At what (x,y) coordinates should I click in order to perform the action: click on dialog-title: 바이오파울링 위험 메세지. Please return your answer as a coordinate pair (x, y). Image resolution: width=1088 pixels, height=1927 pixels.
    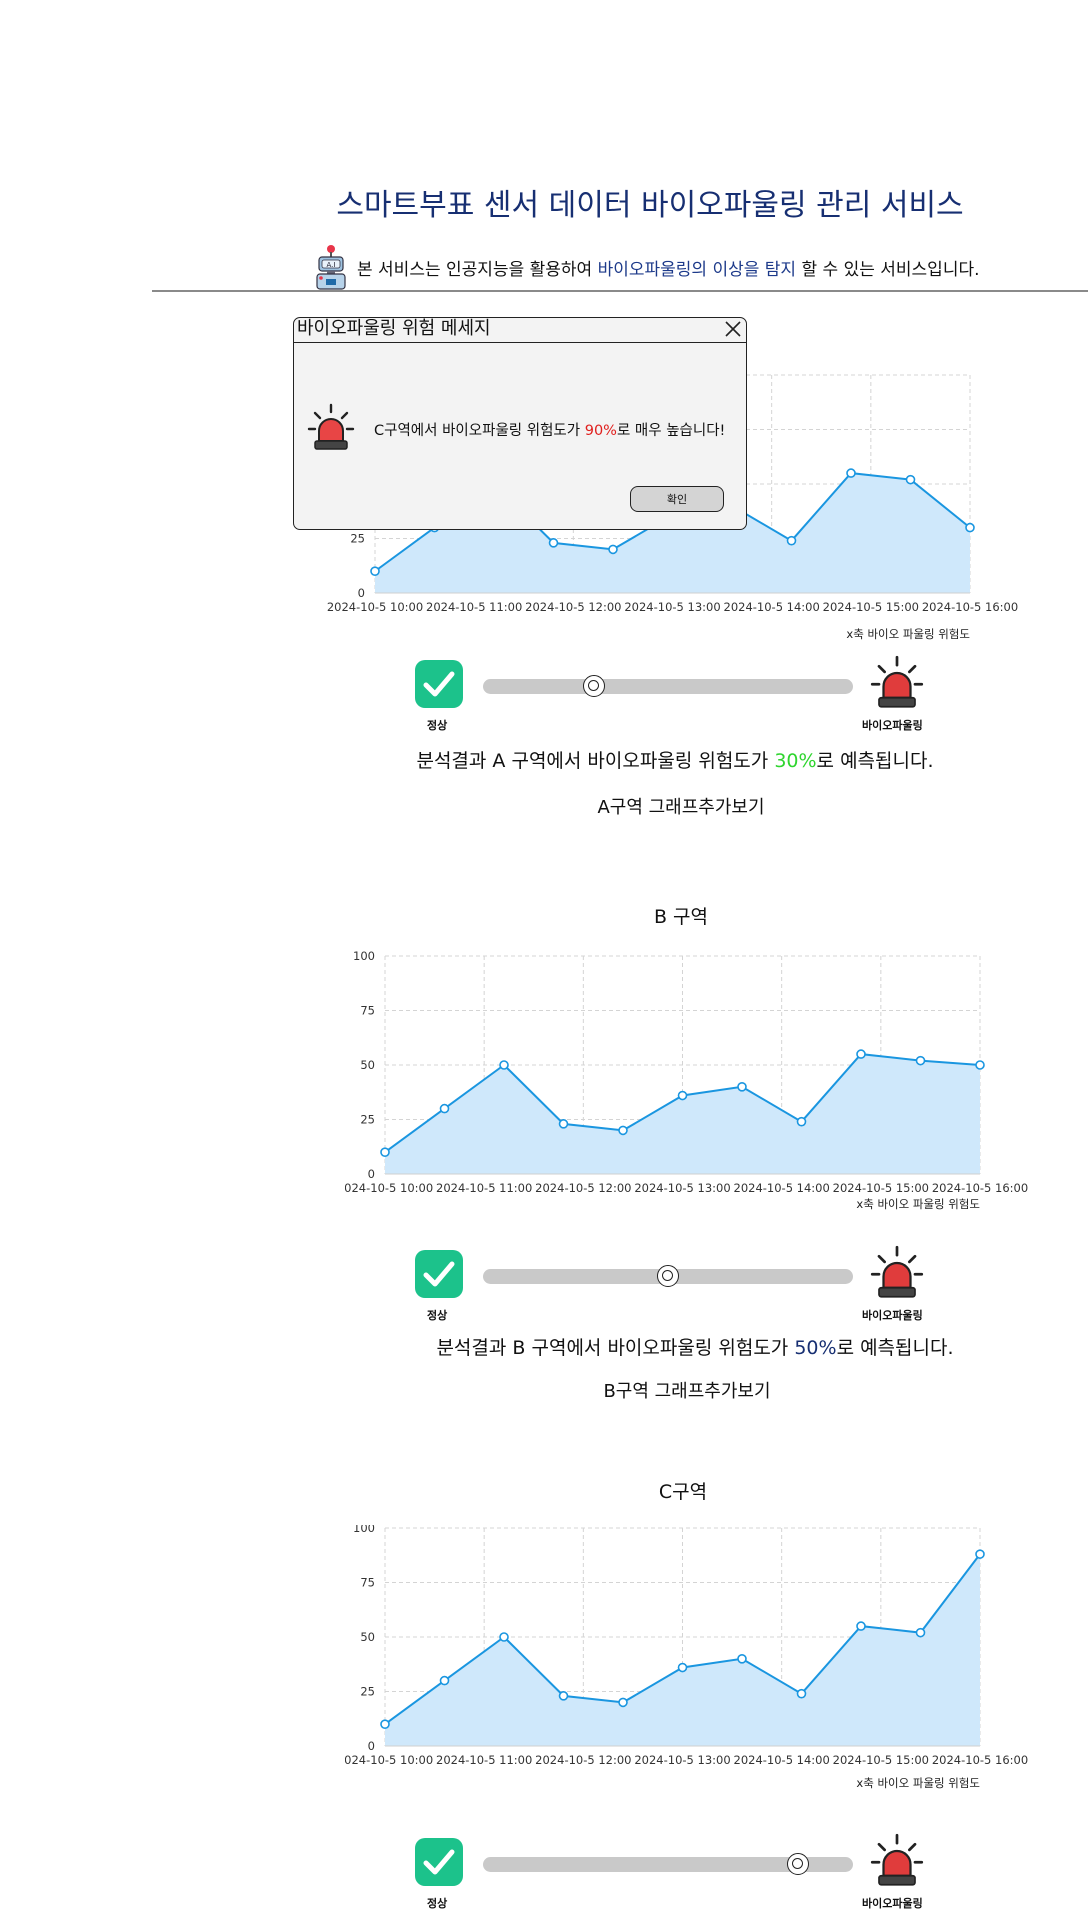
    Looking at the image, I should click on (394, 328).